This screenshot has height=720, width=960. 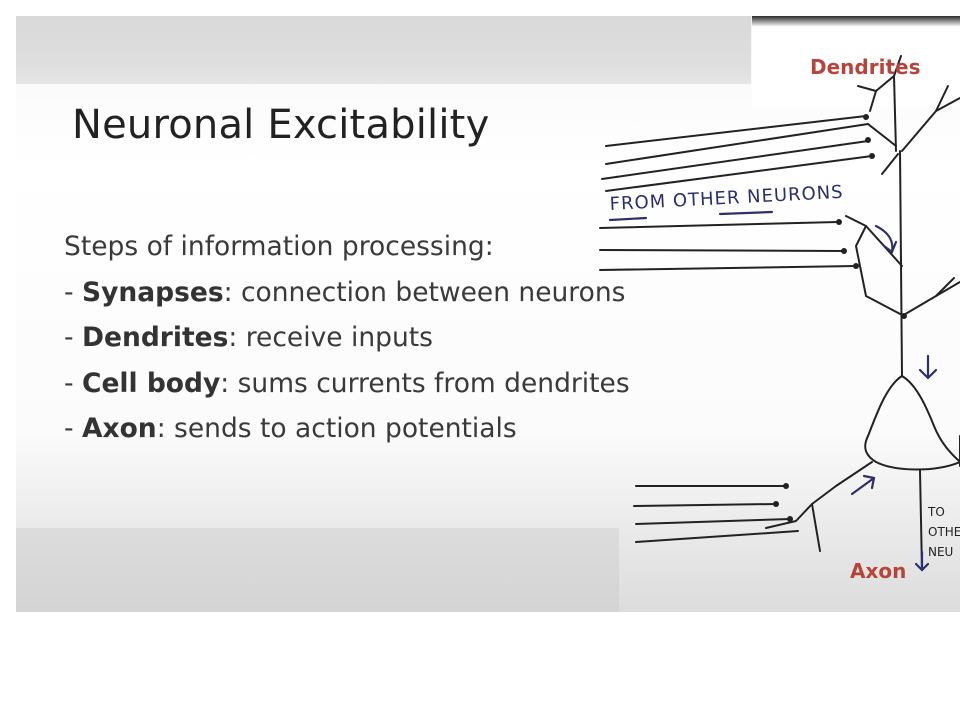 I want to click on dendrites-label: Dendrites, so click(x=865, y=67).